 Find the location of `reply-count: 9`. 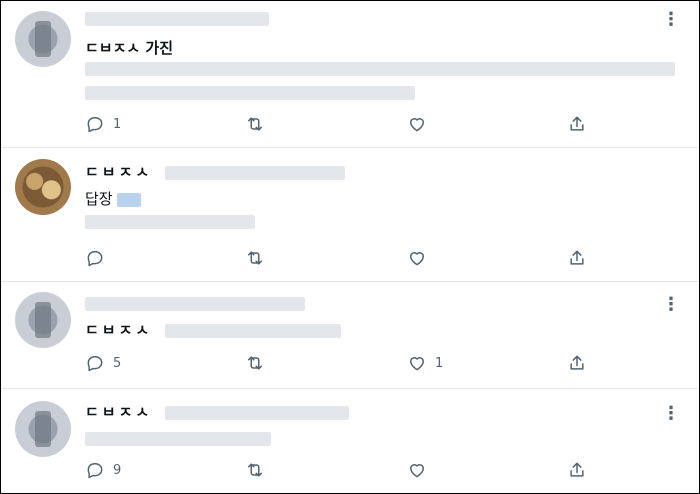

reply-count: 9 is located at coordinates (117, 470).